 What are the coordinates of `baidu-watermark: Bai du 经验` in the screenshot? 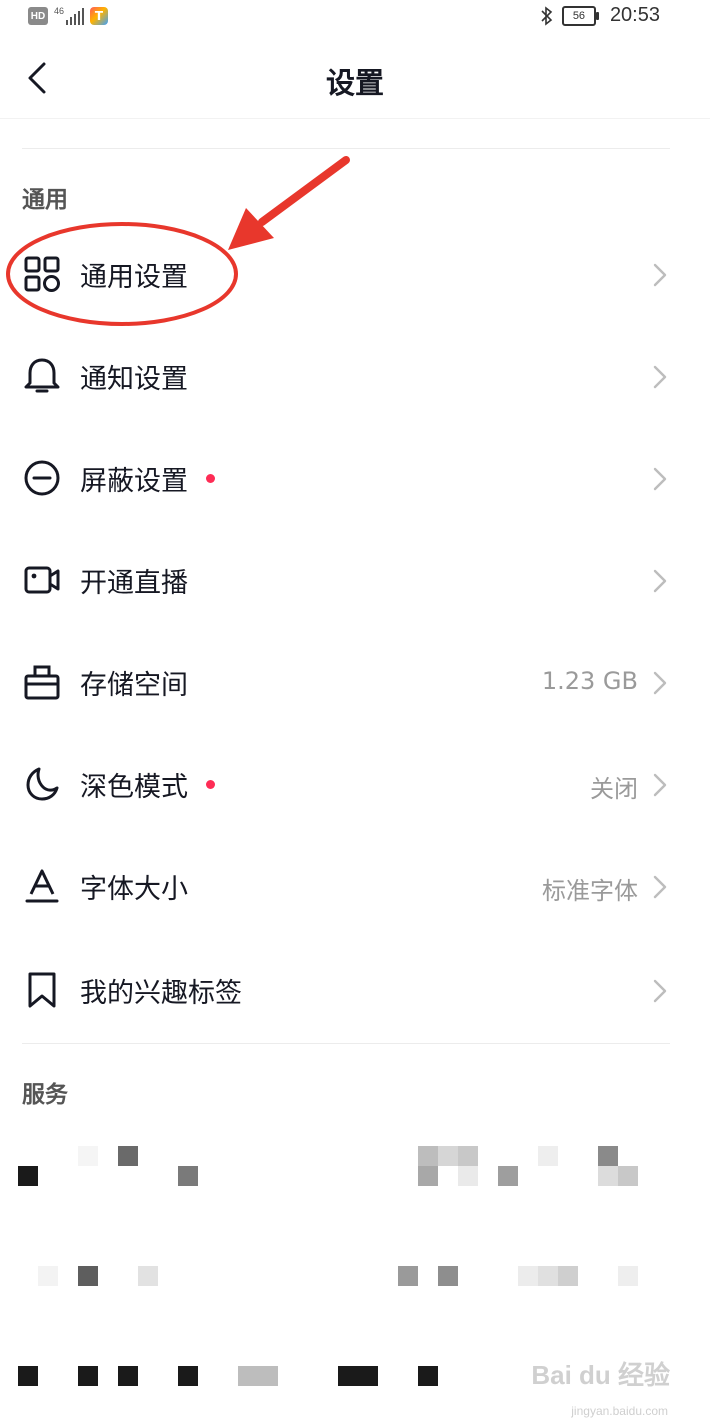 It's located at (600, 1375).